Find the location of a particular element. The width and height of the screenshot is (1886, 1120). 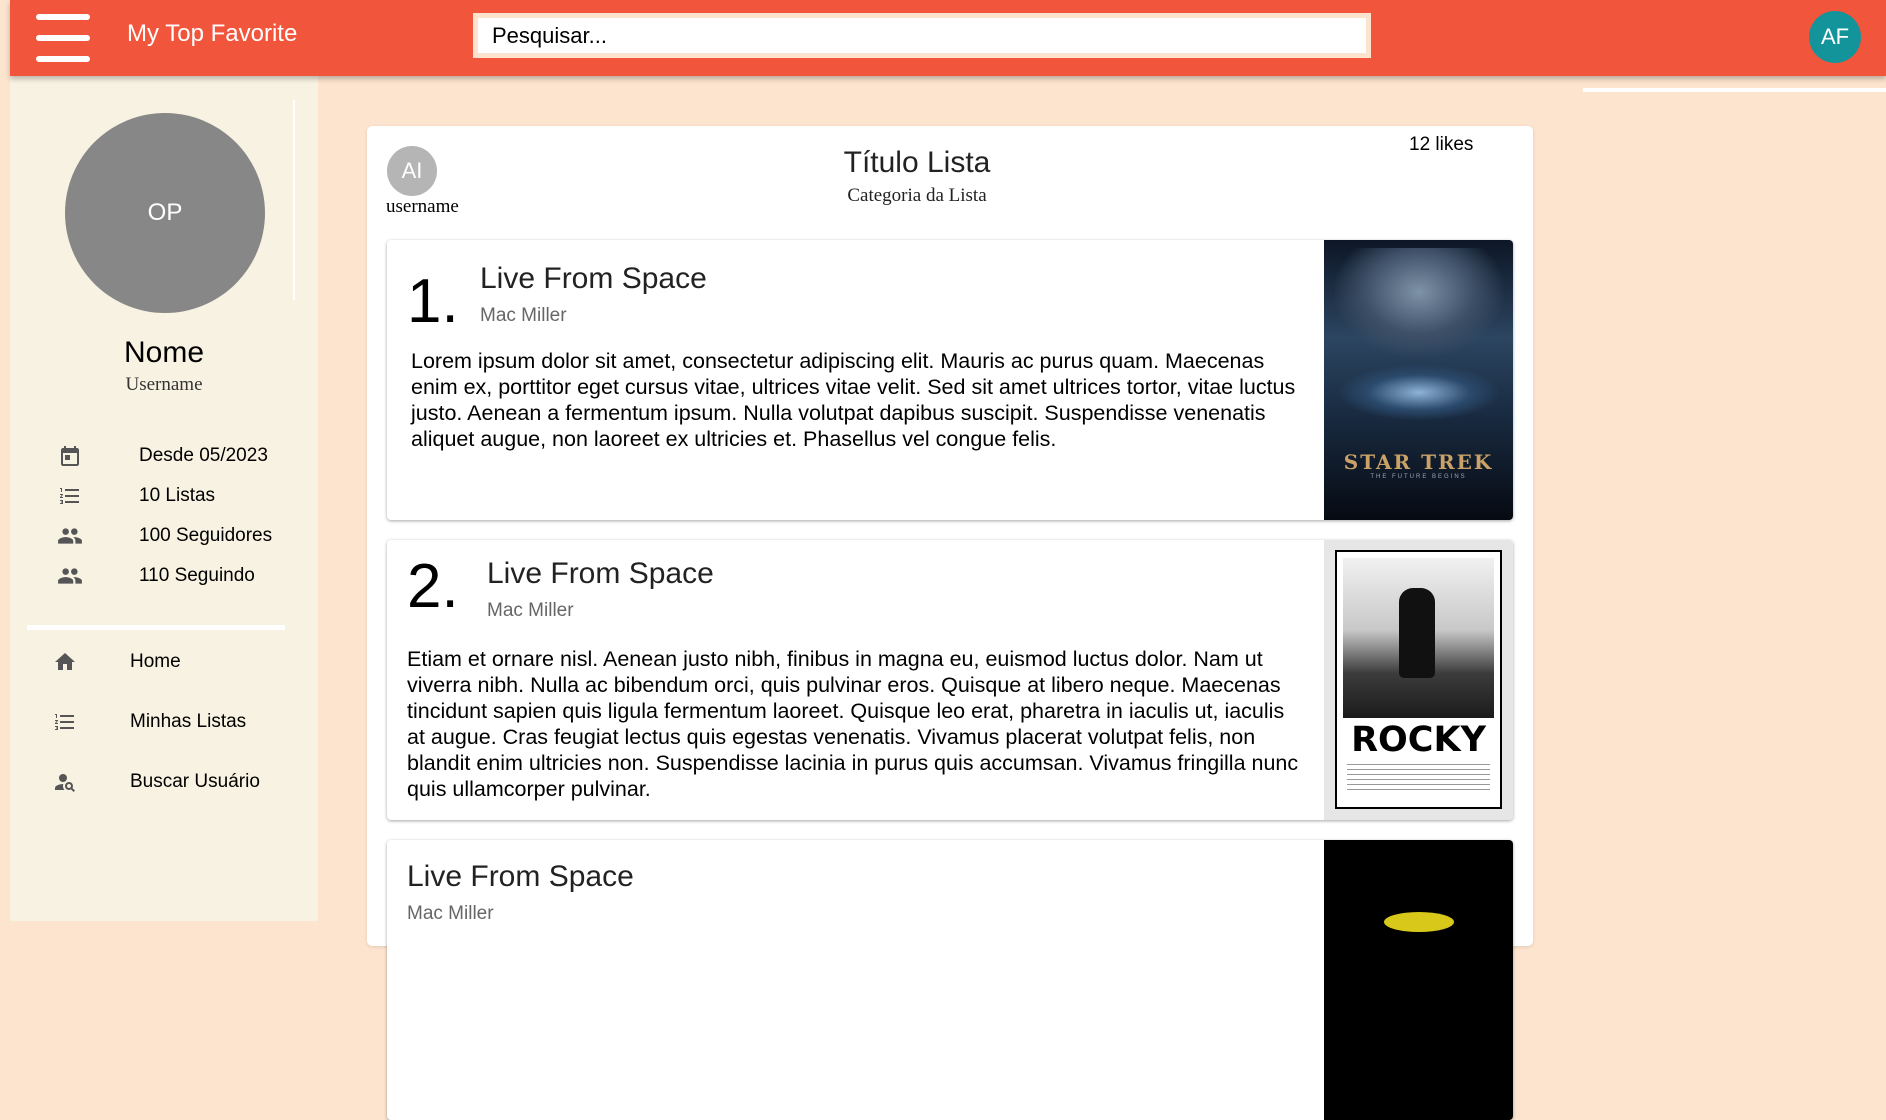

search-box is located at coordinates (922, 35).